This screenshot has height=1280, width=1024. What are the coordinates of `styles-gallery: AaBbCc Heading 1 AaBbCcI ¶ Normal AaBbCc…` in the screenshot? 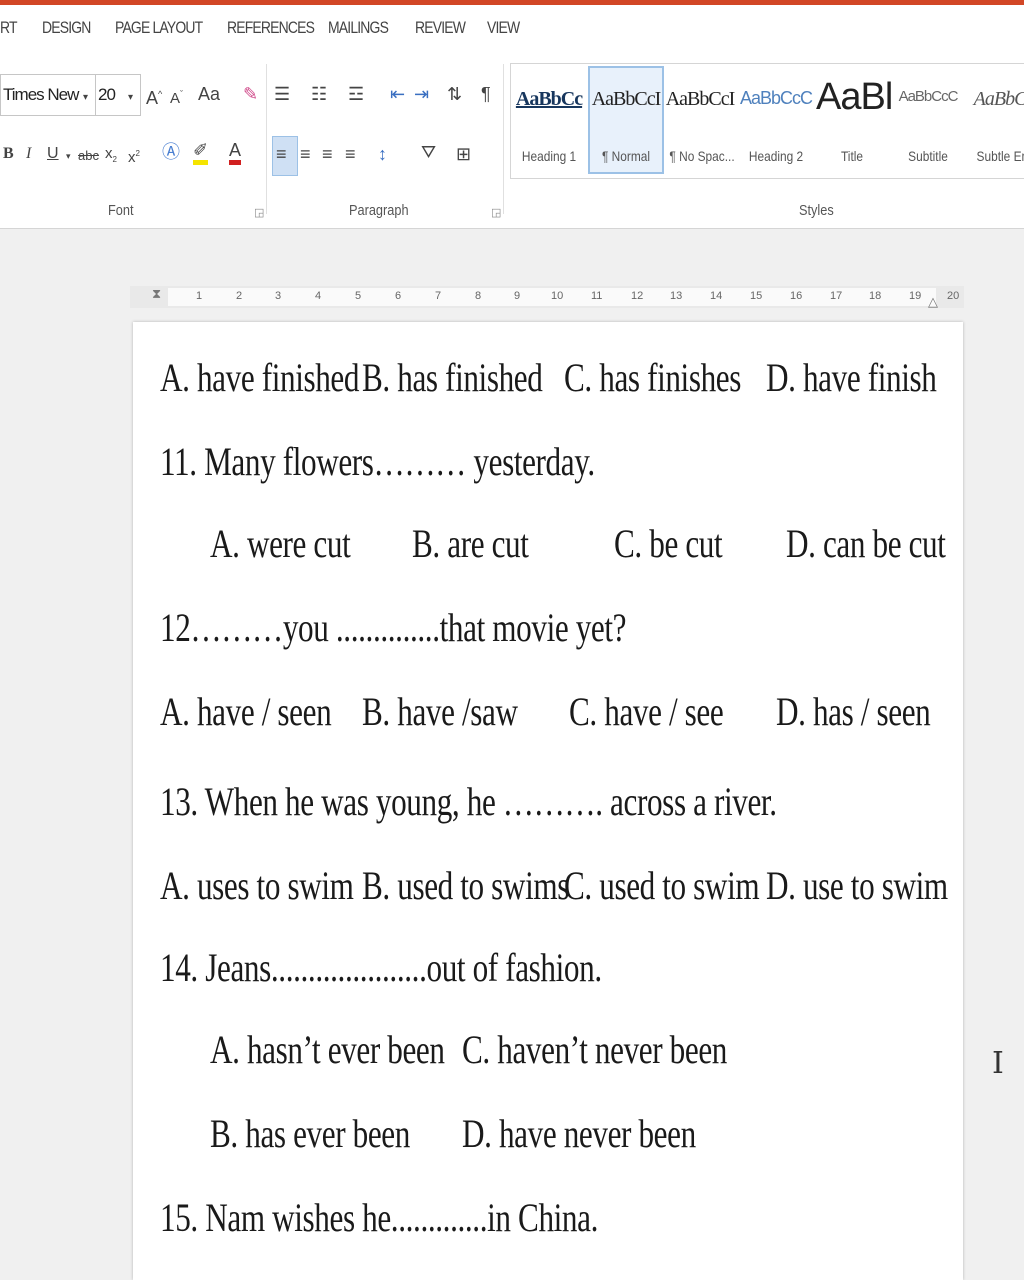 It's located at (767, 121).